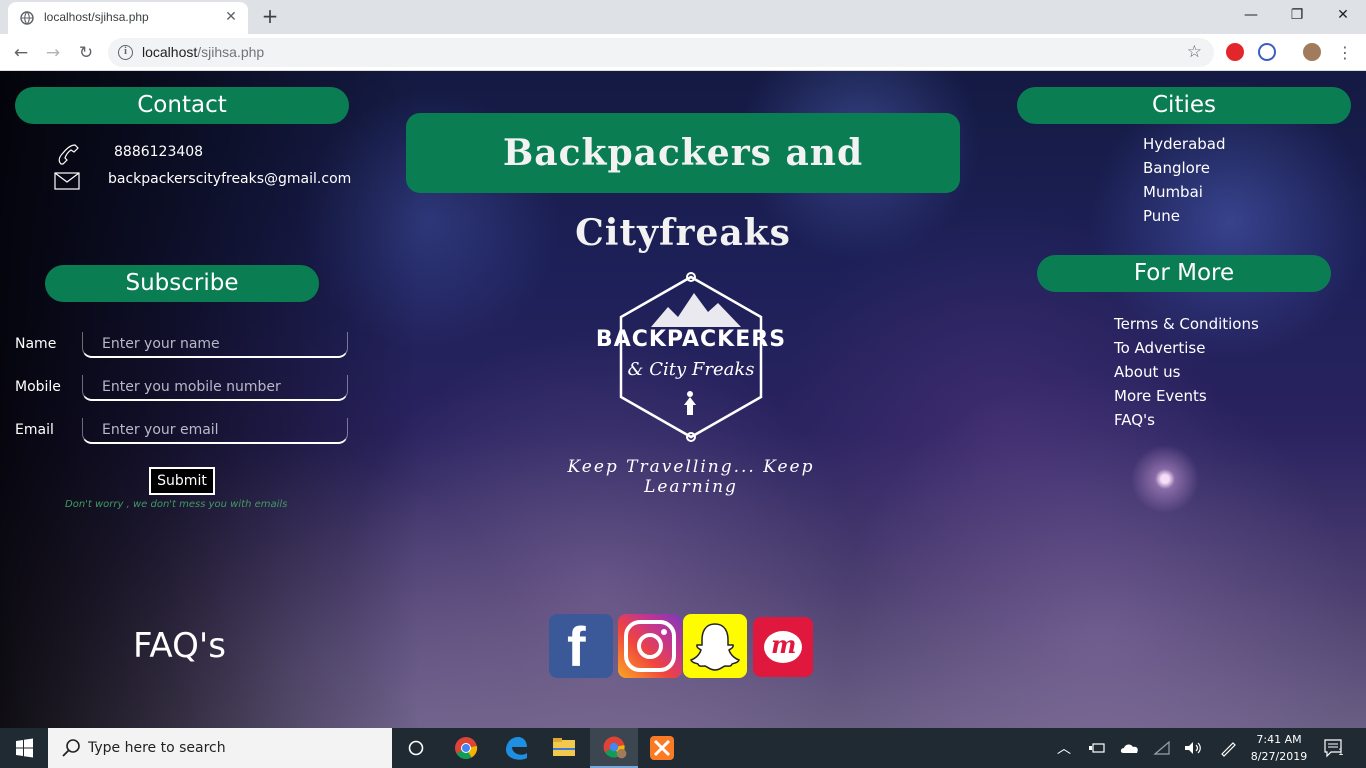 This screenshot has height=768, width=1366. Describe the element at coordinates (1184, 144) in the screenshot. I see `city-link: Hyderabad` at that location.